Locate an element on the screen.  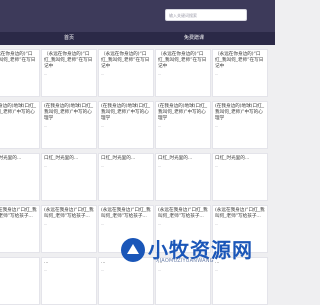
watermark-subtext: XIAOMUZIYUANWANG is located at coordinates (185, 261).